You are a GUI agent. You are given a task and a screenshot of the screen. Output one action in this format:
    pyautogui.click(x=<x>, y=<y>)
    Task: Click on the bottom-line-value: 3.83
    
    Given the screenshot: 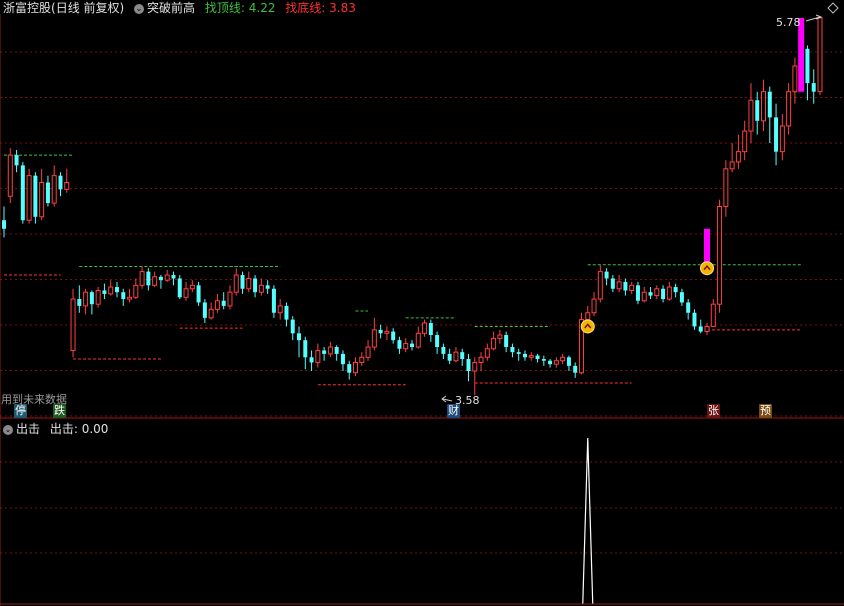 What is the action you would take?
    pyautogui.click(x=342, y=8)
    